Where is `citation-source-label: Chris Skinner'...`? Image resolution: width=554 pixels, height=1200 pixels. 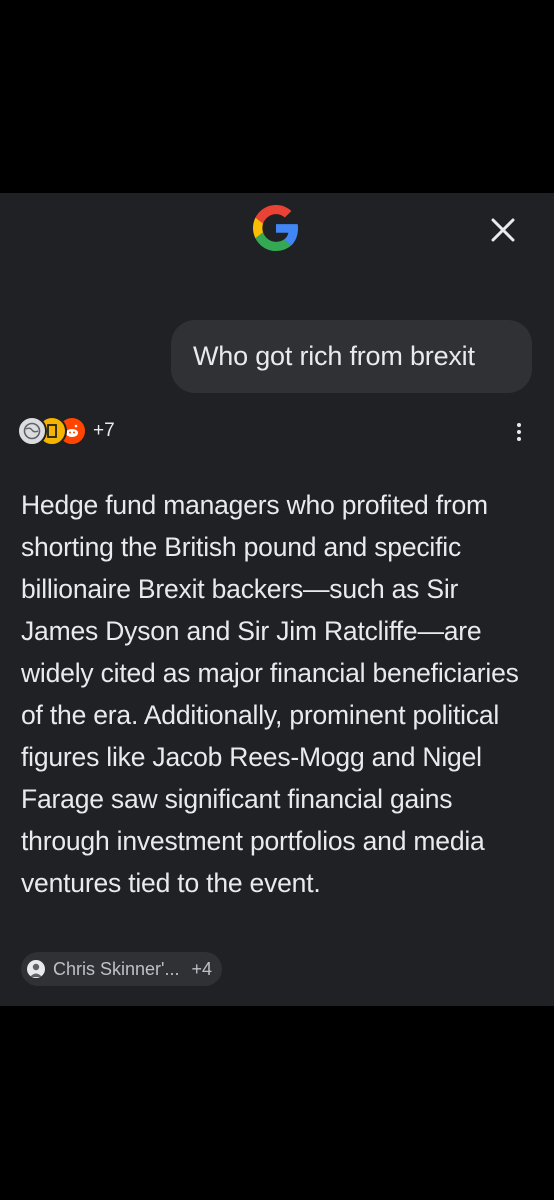
citation-source-label: Chris Skinner'... is located at coordinates (116, 968).